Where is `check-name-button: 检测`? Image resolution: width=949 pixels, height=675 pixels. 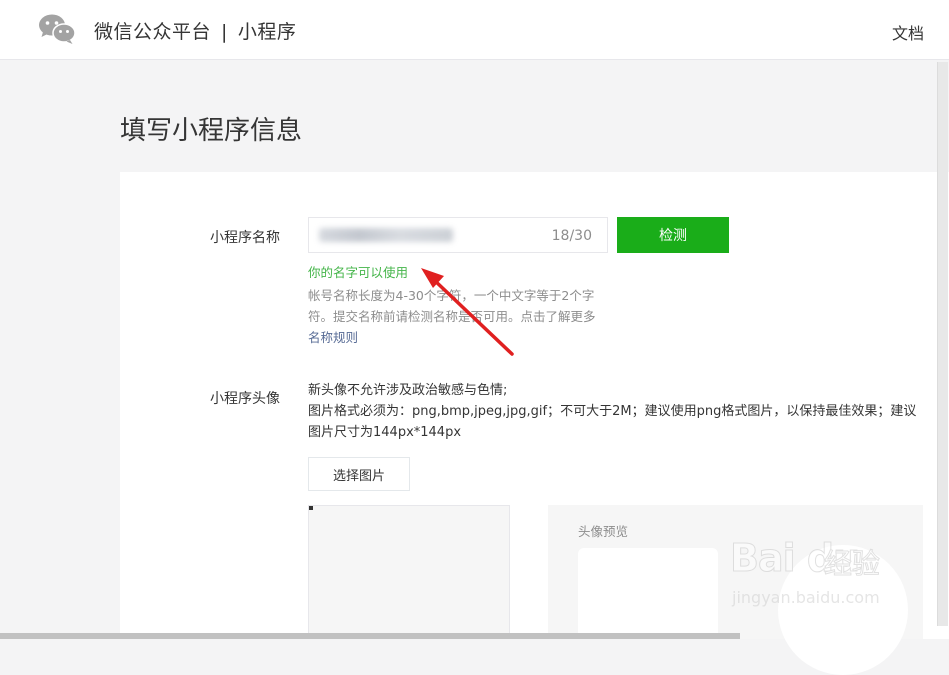 check-name-button: 检测 is located at coordinates (673, 235).